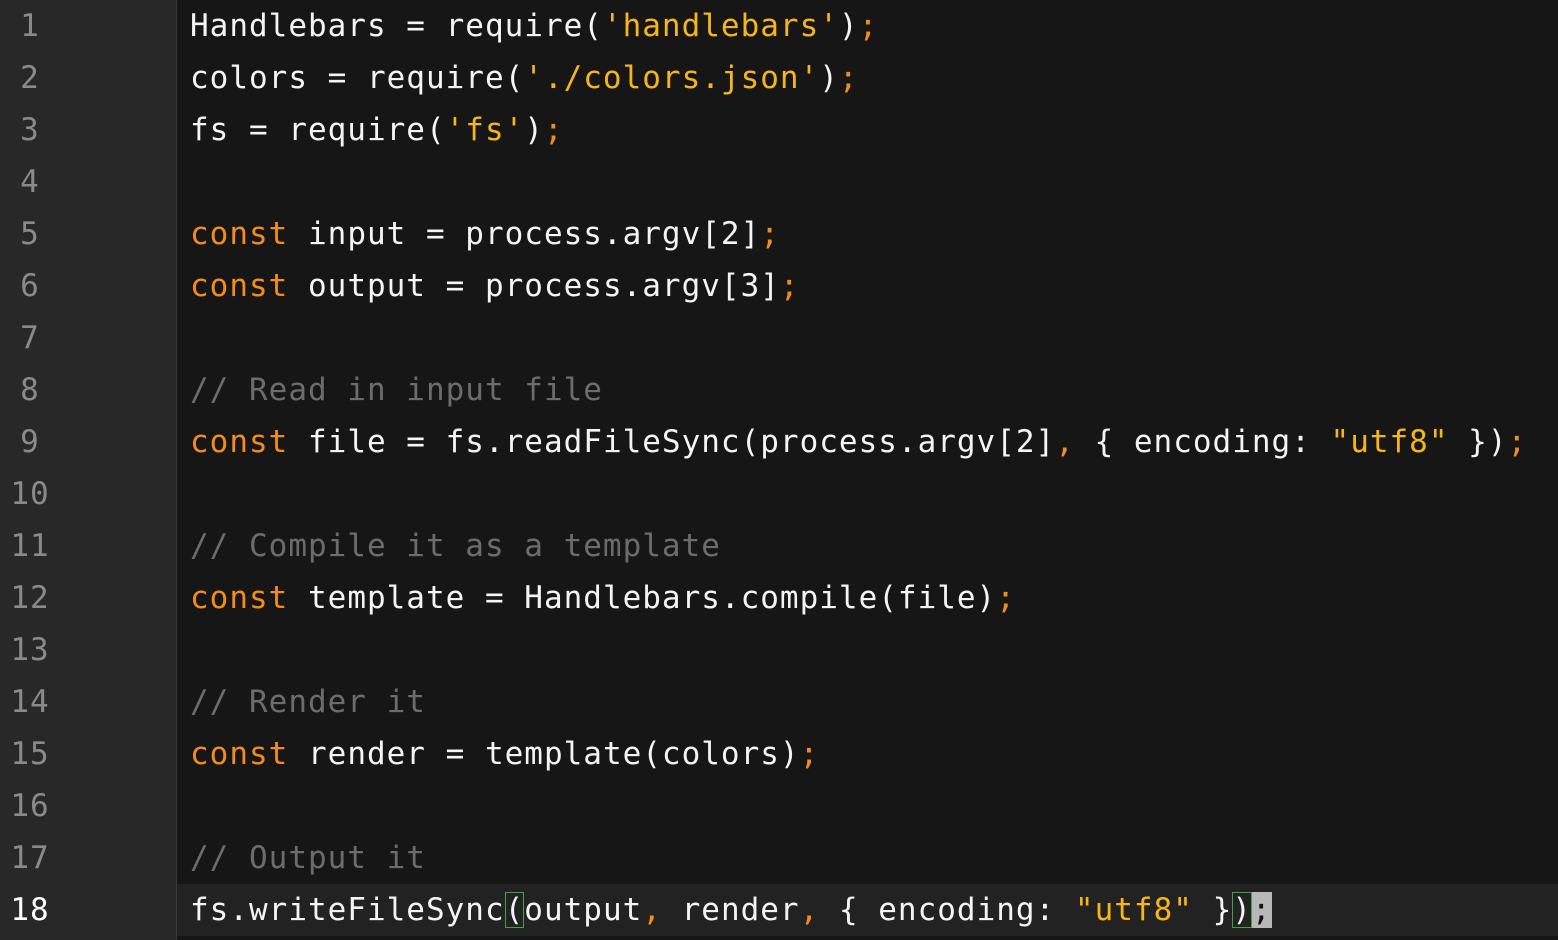 The height and width of the screenshot is (940, 1558). I want to click on code-token: }), so click(1478, 442).